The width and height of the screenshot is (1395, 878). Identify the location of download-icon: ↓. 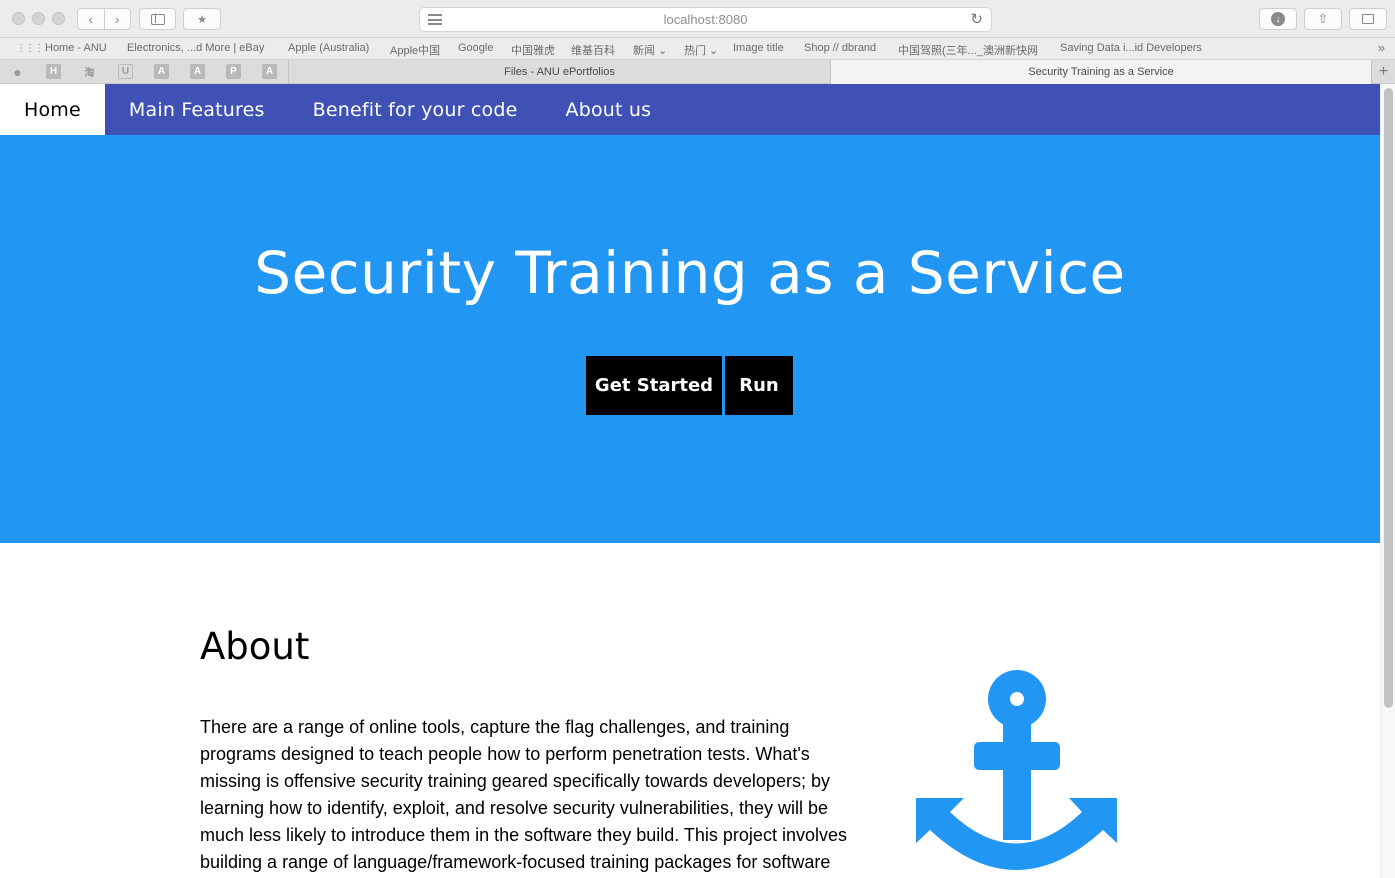
(1278, 19).